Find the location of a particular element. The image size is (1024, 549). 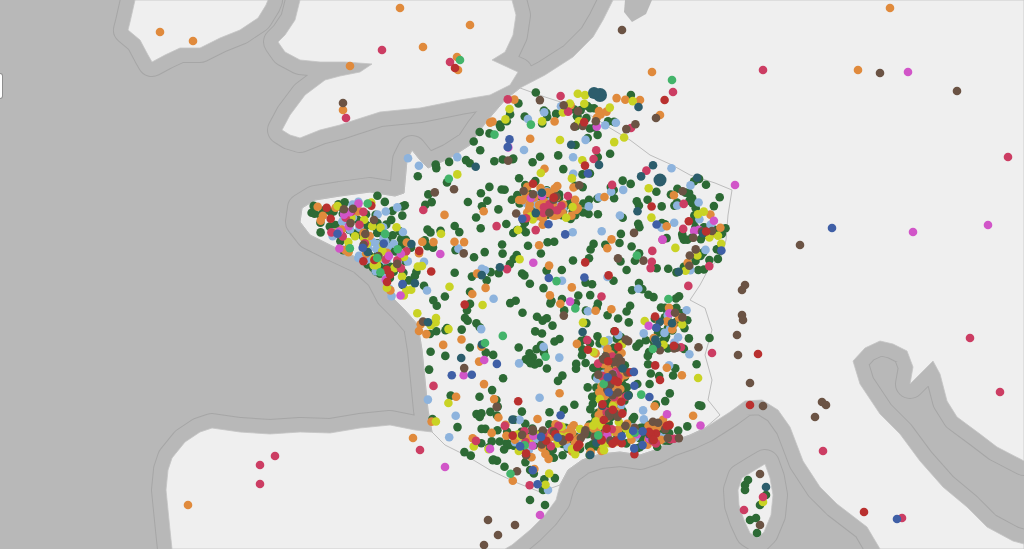

panel-toggle-handle is located at coordinates (1, 86).